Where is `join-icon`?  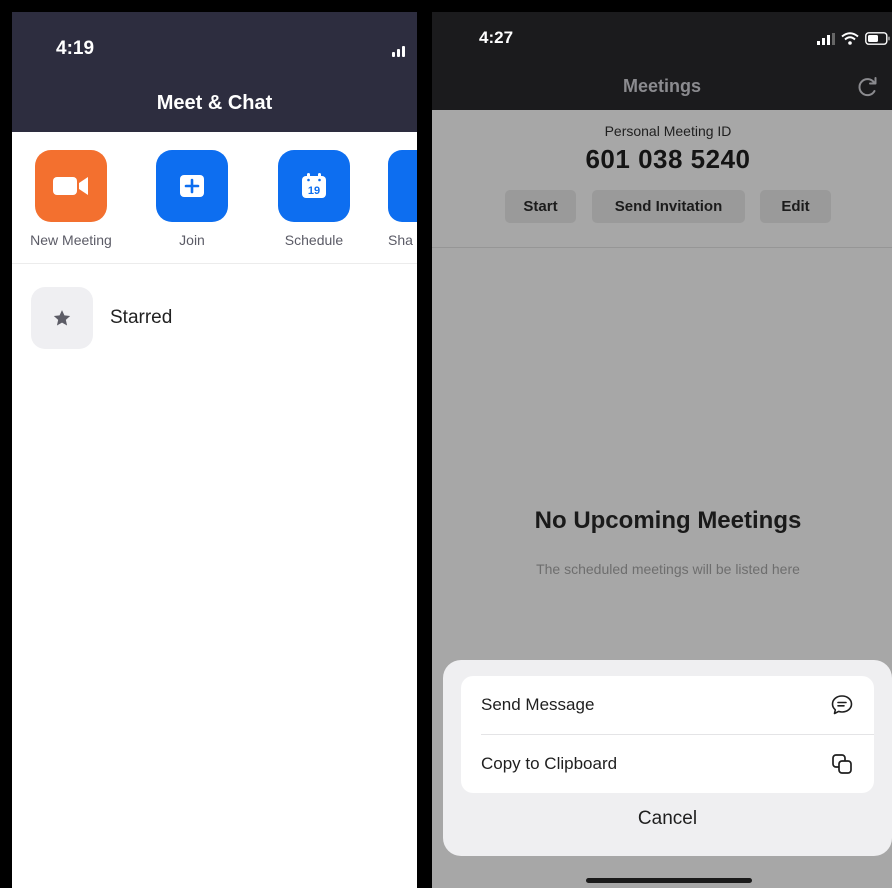 join-icon is located at coordinates (192, 186).